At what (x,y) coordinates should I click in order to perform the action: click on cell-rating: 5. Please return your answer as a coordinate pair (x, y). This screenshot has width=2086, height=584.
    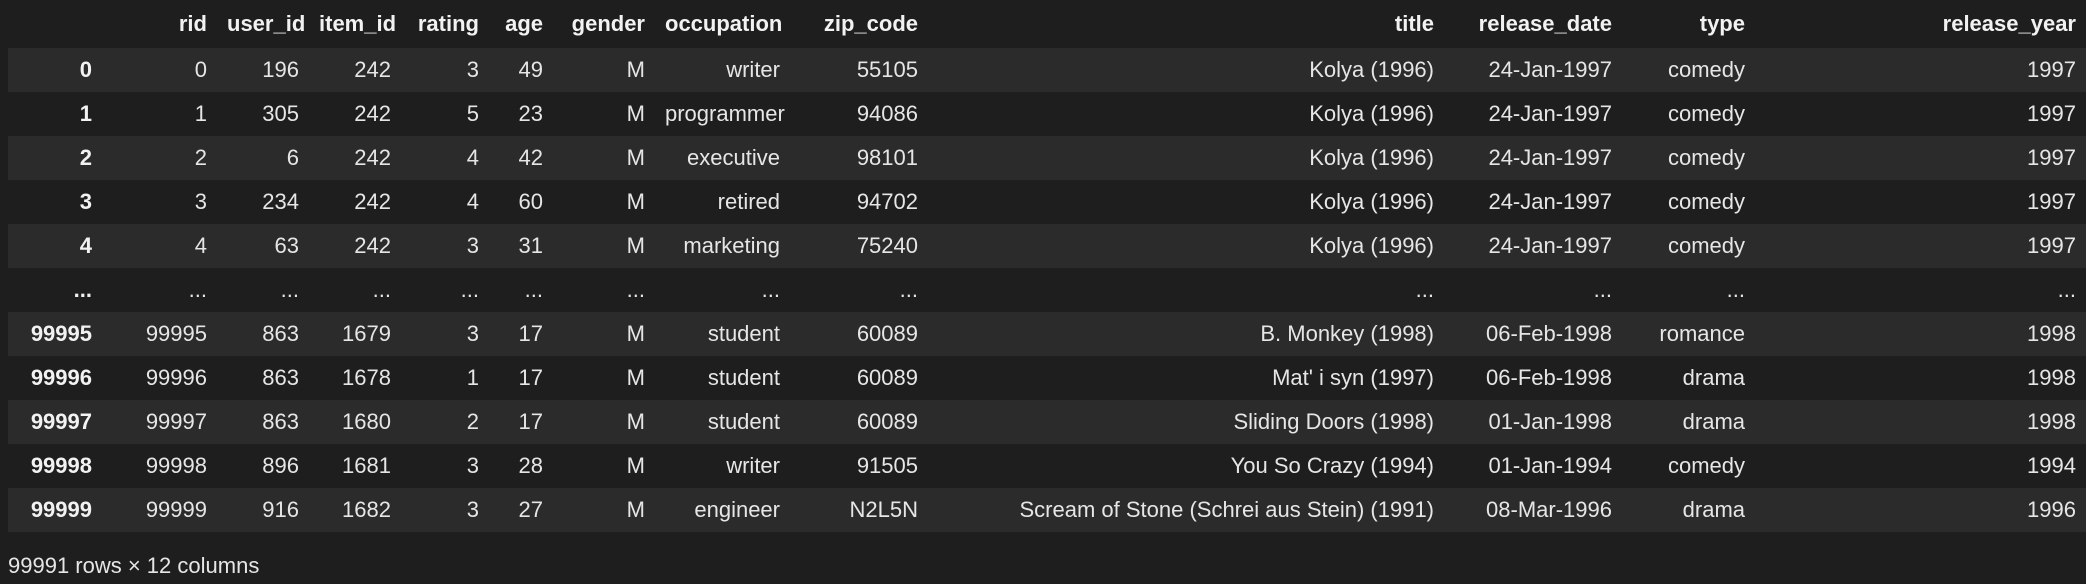
    Looking at the image, I should click on (472, 113).